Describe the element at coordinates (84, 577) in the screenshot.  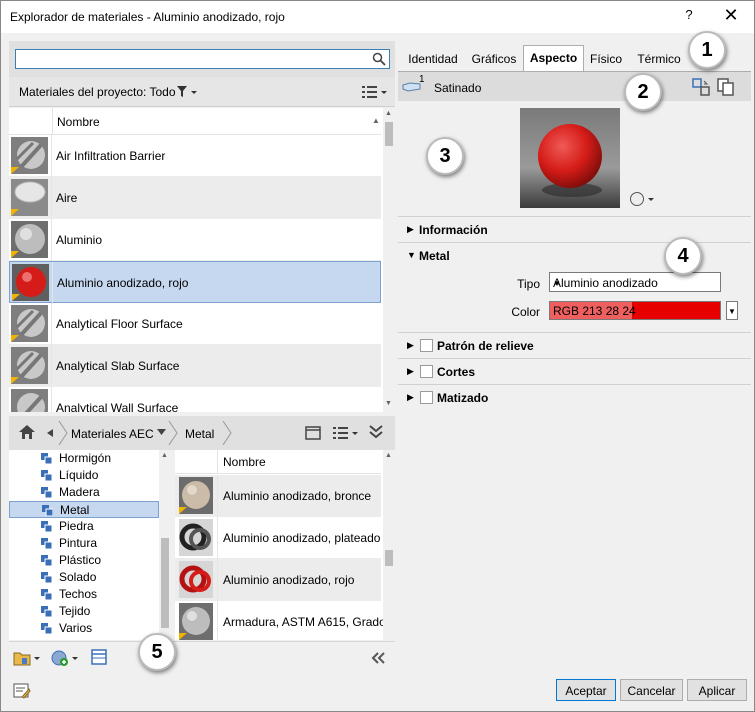
I see `tree-item: Solado` at that location.